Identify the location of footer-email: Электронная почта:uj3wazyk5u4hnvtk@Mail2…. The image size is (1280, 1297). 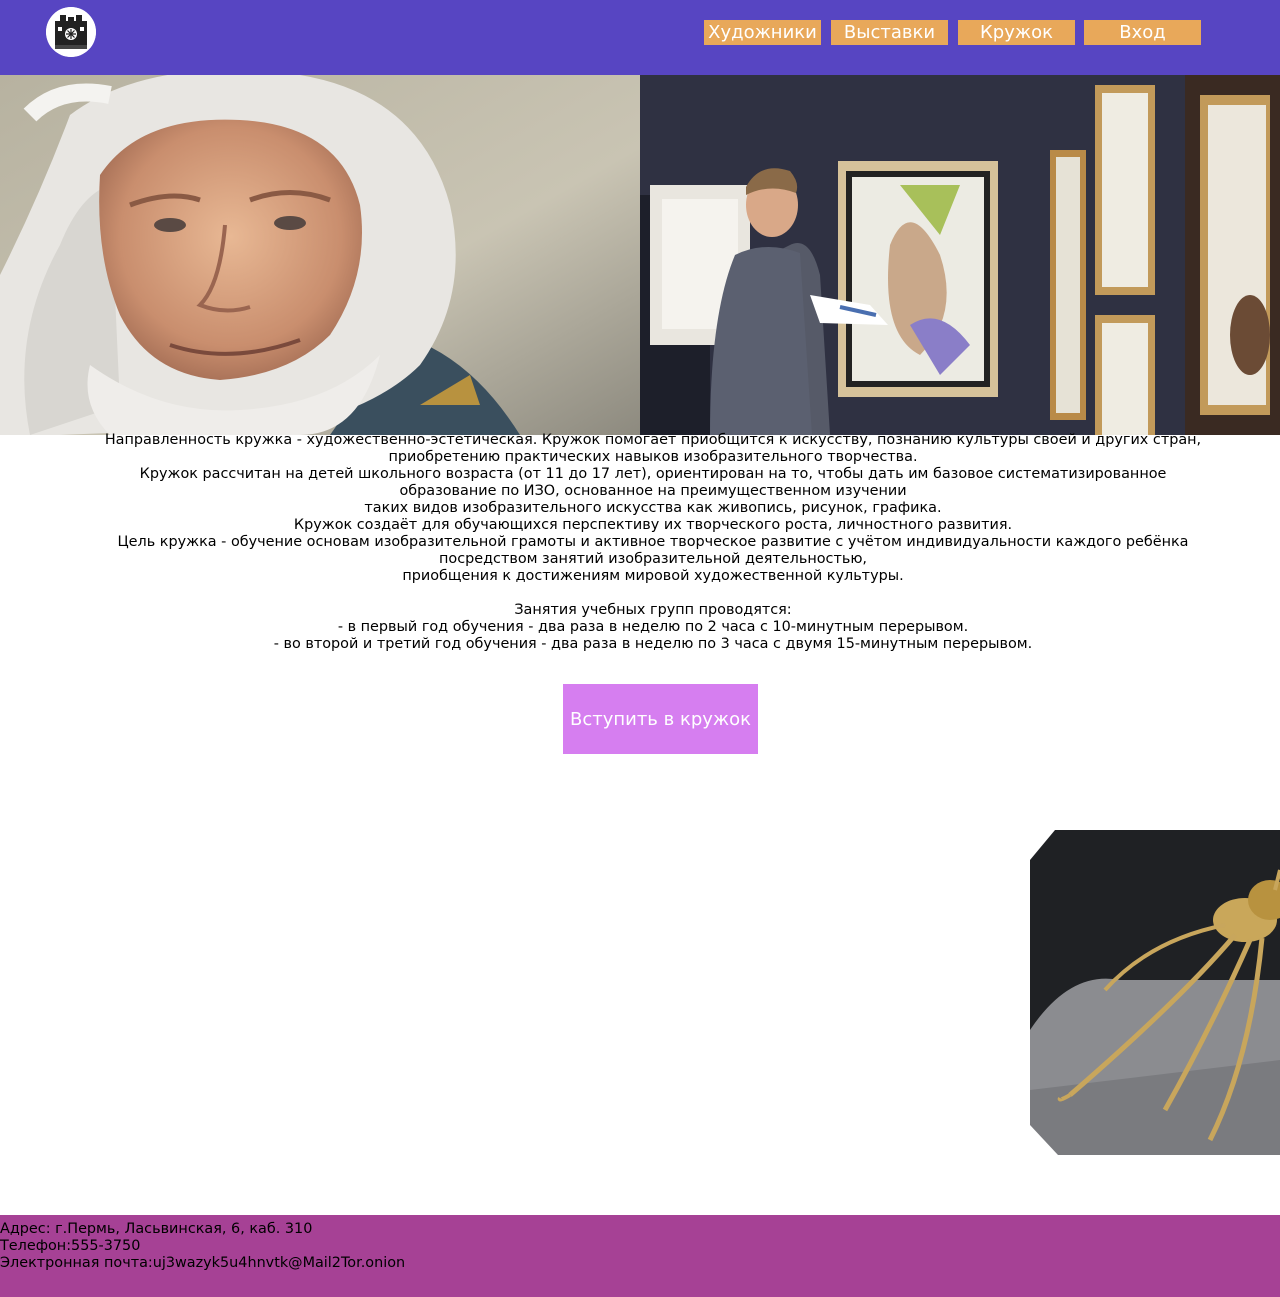
(640, 1263).